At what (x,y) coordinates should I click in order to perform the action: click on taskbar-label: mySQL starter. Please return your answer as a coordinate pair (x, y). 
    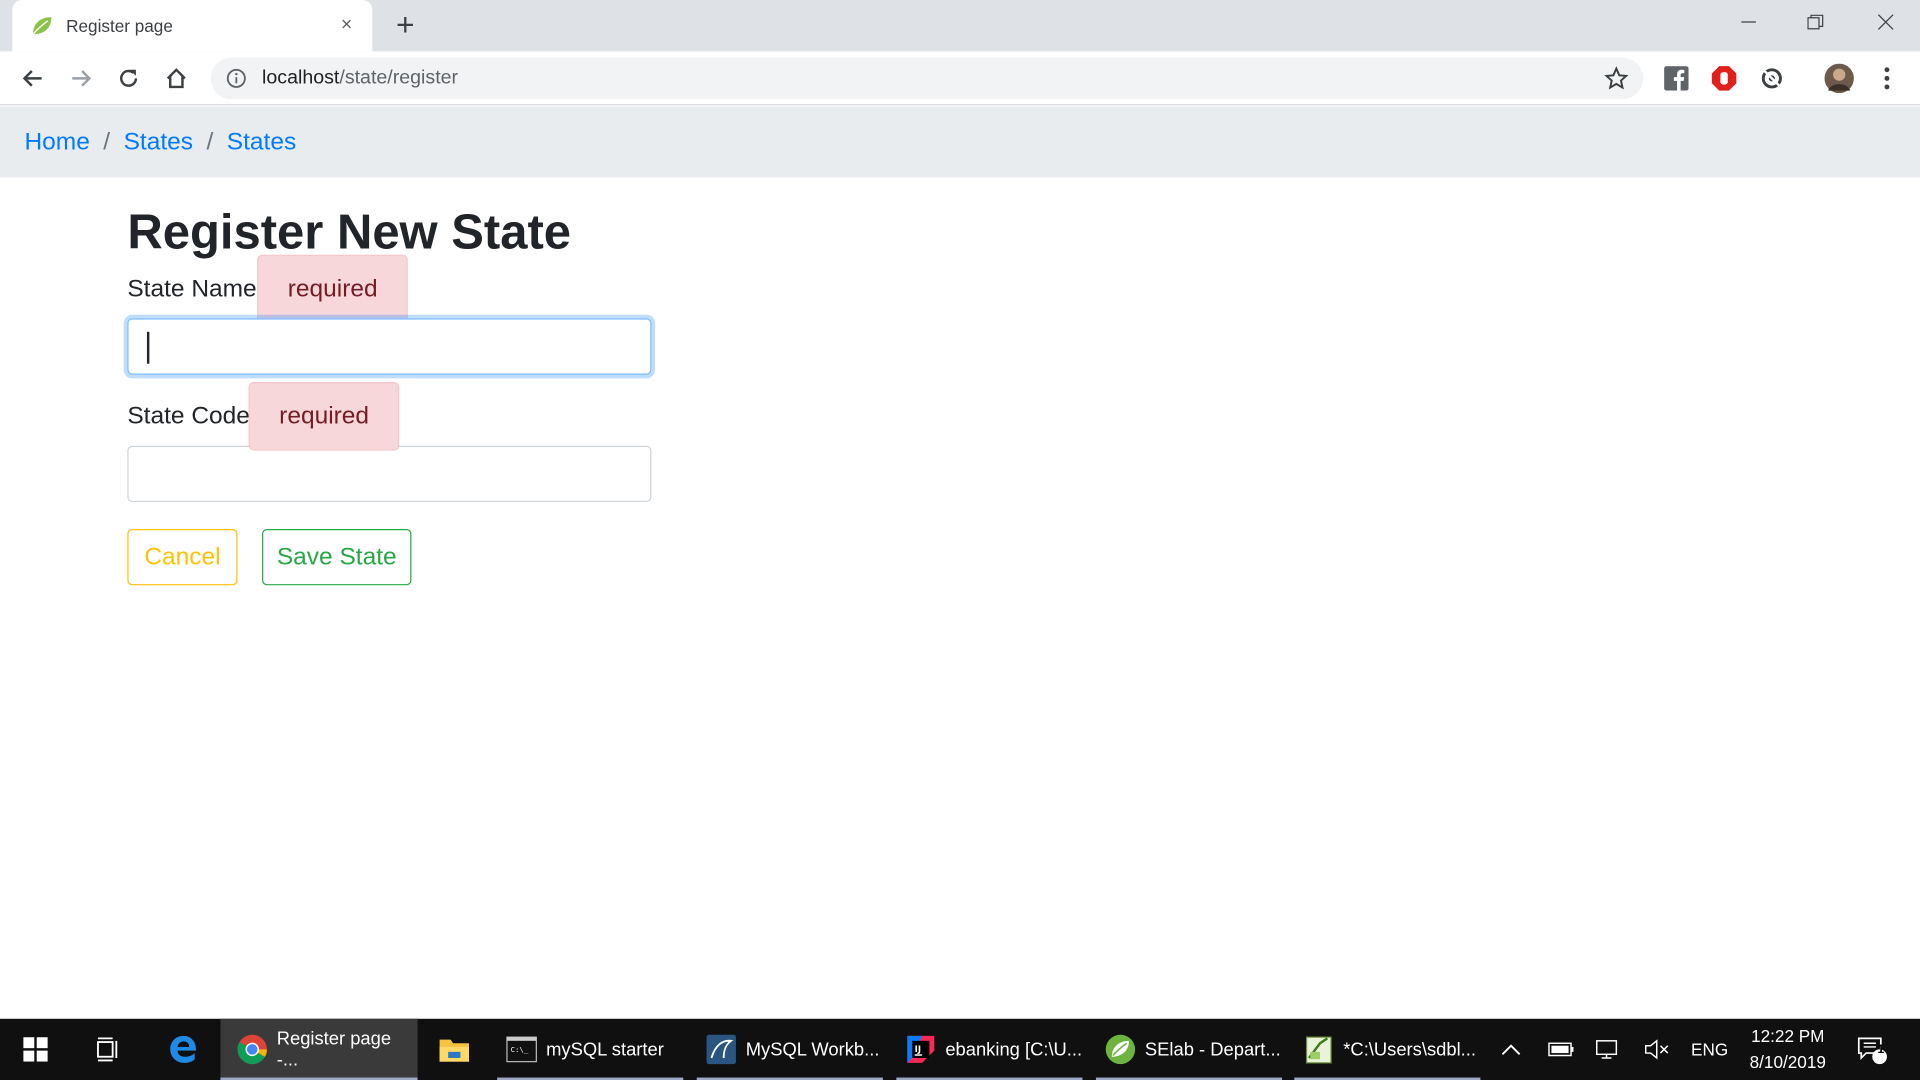
    Looking at the image, I should click on (605, 1049).